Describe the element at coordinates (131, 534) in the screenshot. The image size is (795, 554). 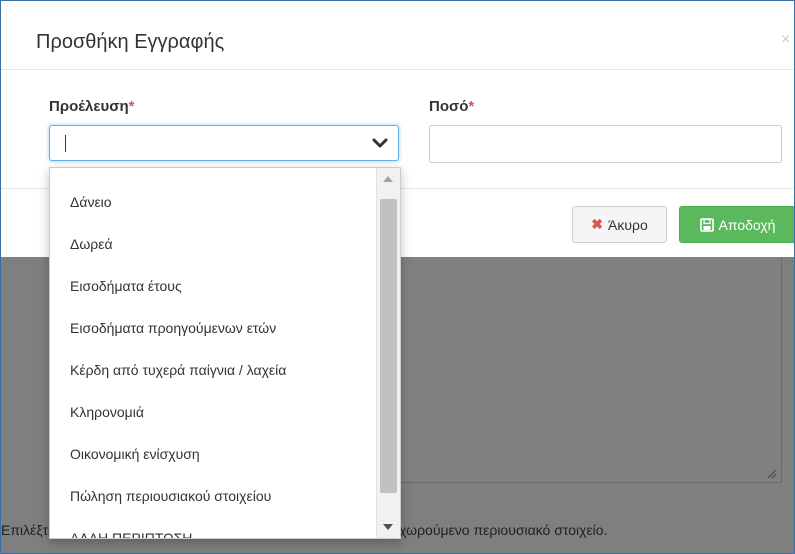
I see `dropdown-option: ΑΛΛΗ ΠΕΡΙΠΤΩΣΗ` at that location.